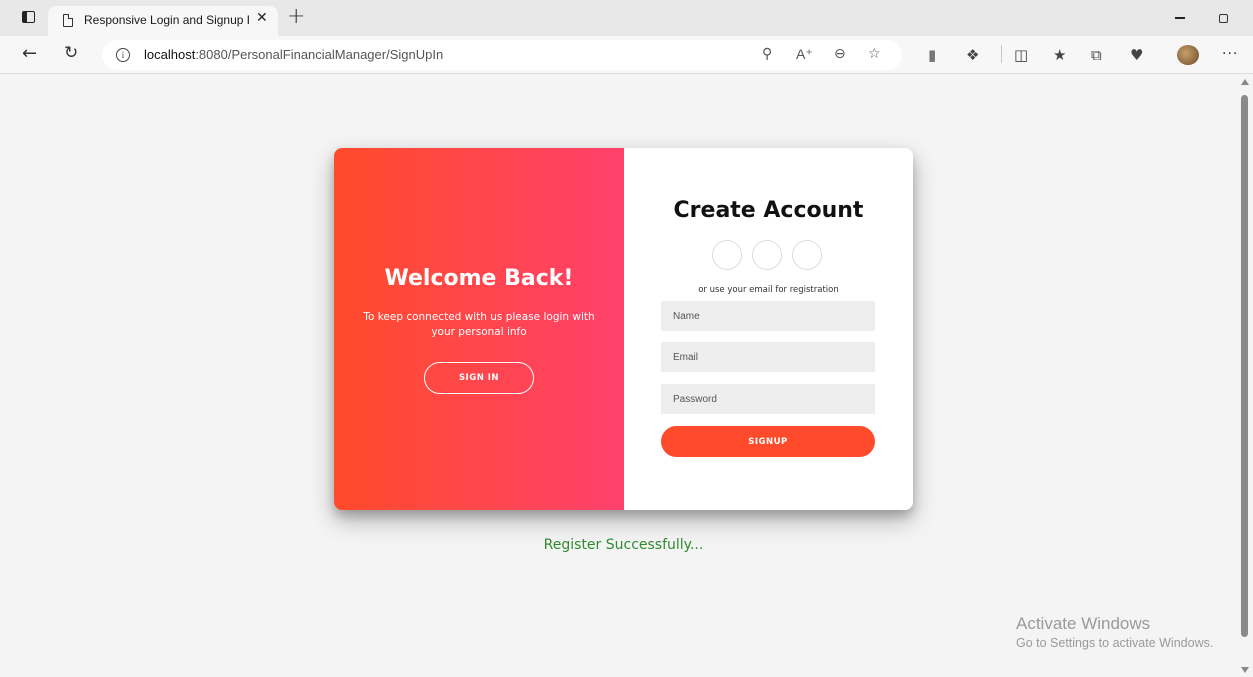  What do you see at coordinates (1245, 670) in the screenshot?
I see `scroll-down-icon` at bounding box center [1245, 670].